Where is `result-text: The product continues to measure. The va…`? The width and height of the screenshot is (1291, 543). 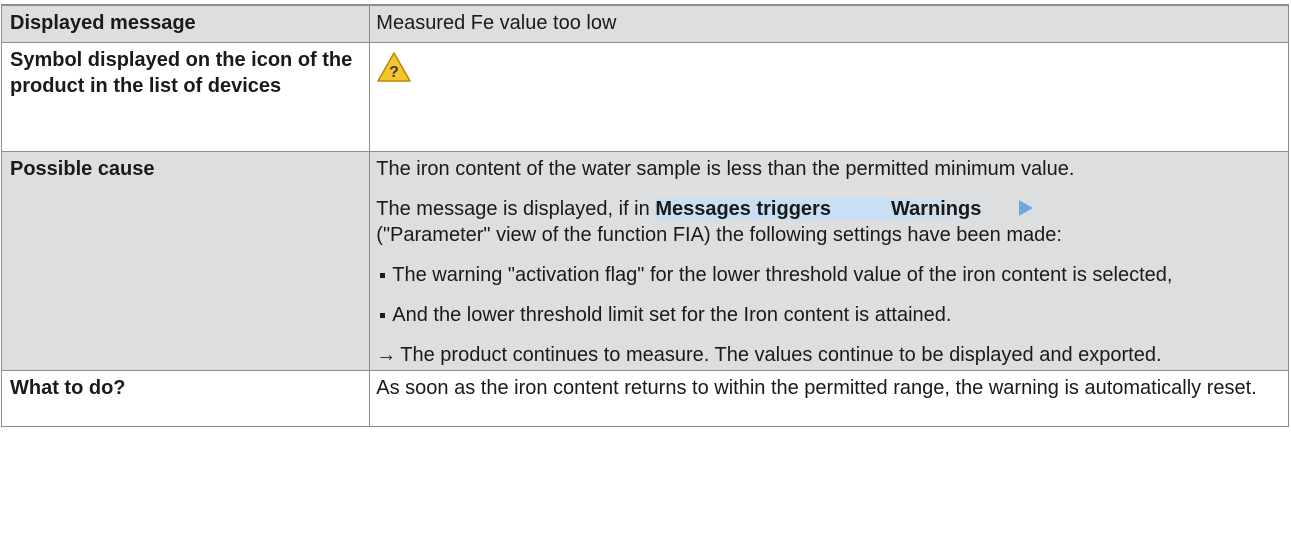 result-text: The product continues to measure. The va… is located at coordinates (781, 355).